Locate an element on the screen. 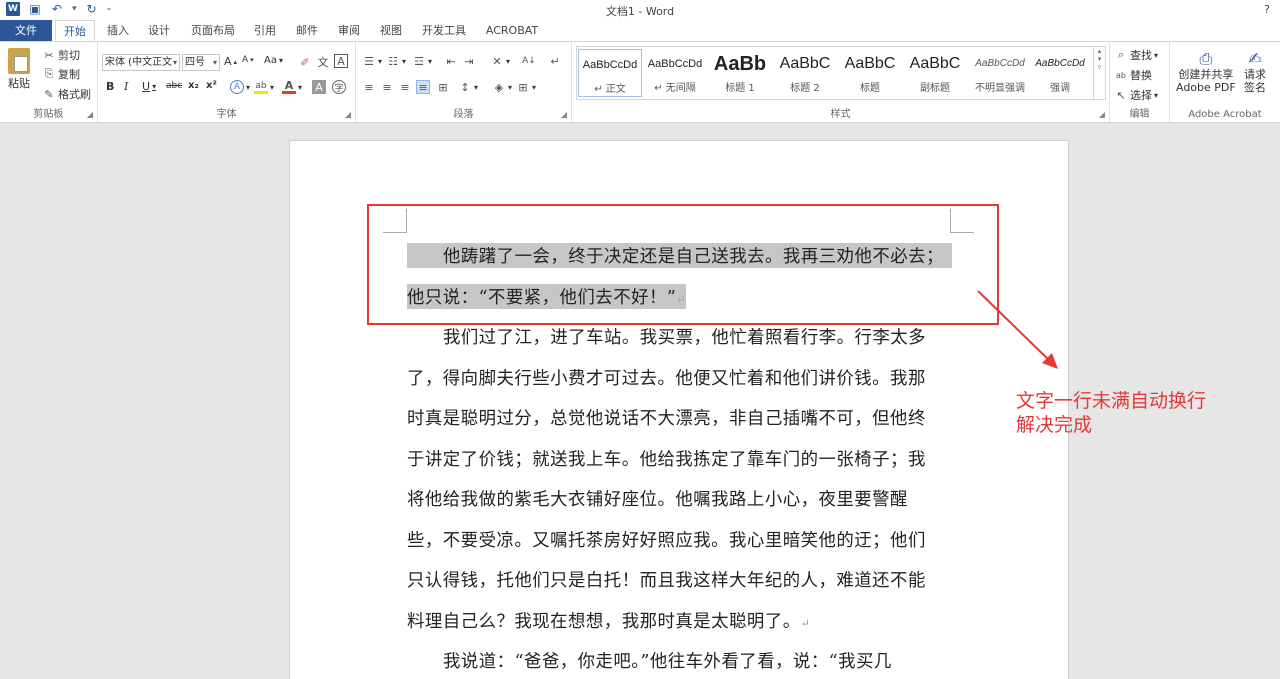 Image resolution: width=1280 pixels, height=679 pixels. clipboard-group: 粘贴 ✂ 剪切 ⎘ 复制 ✎ 格式刷 剪贴板 ◢ is located at coordinates (49, 82).